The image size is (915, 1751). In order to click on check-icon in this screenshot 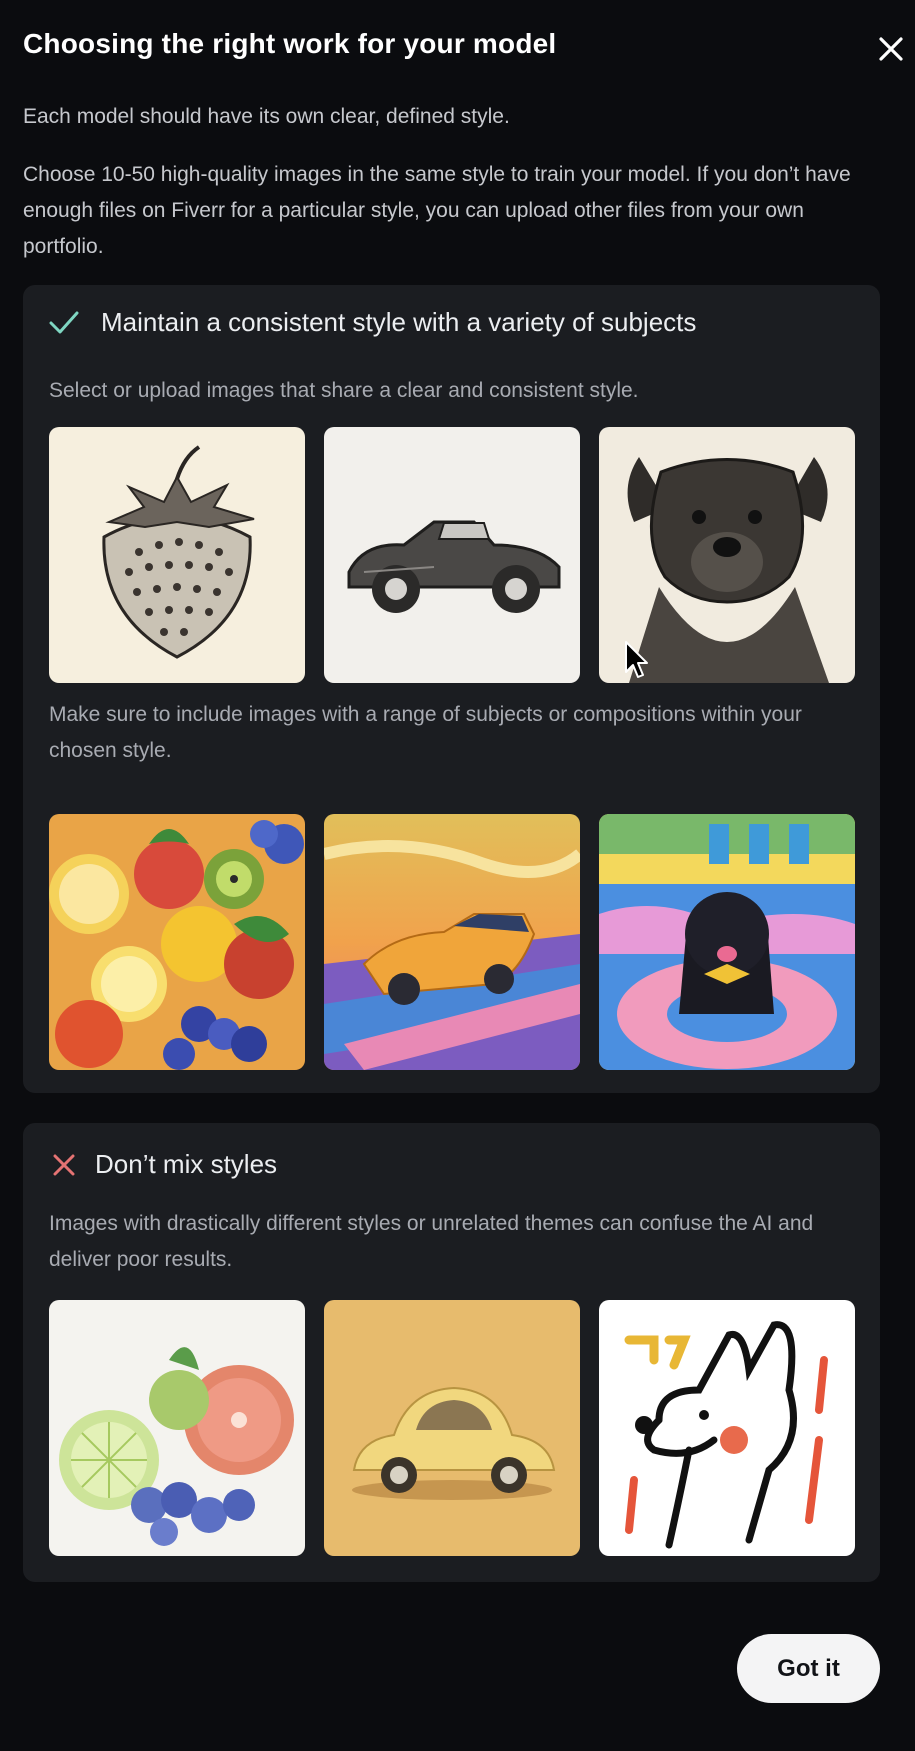, I will do `click(64, 323)`.